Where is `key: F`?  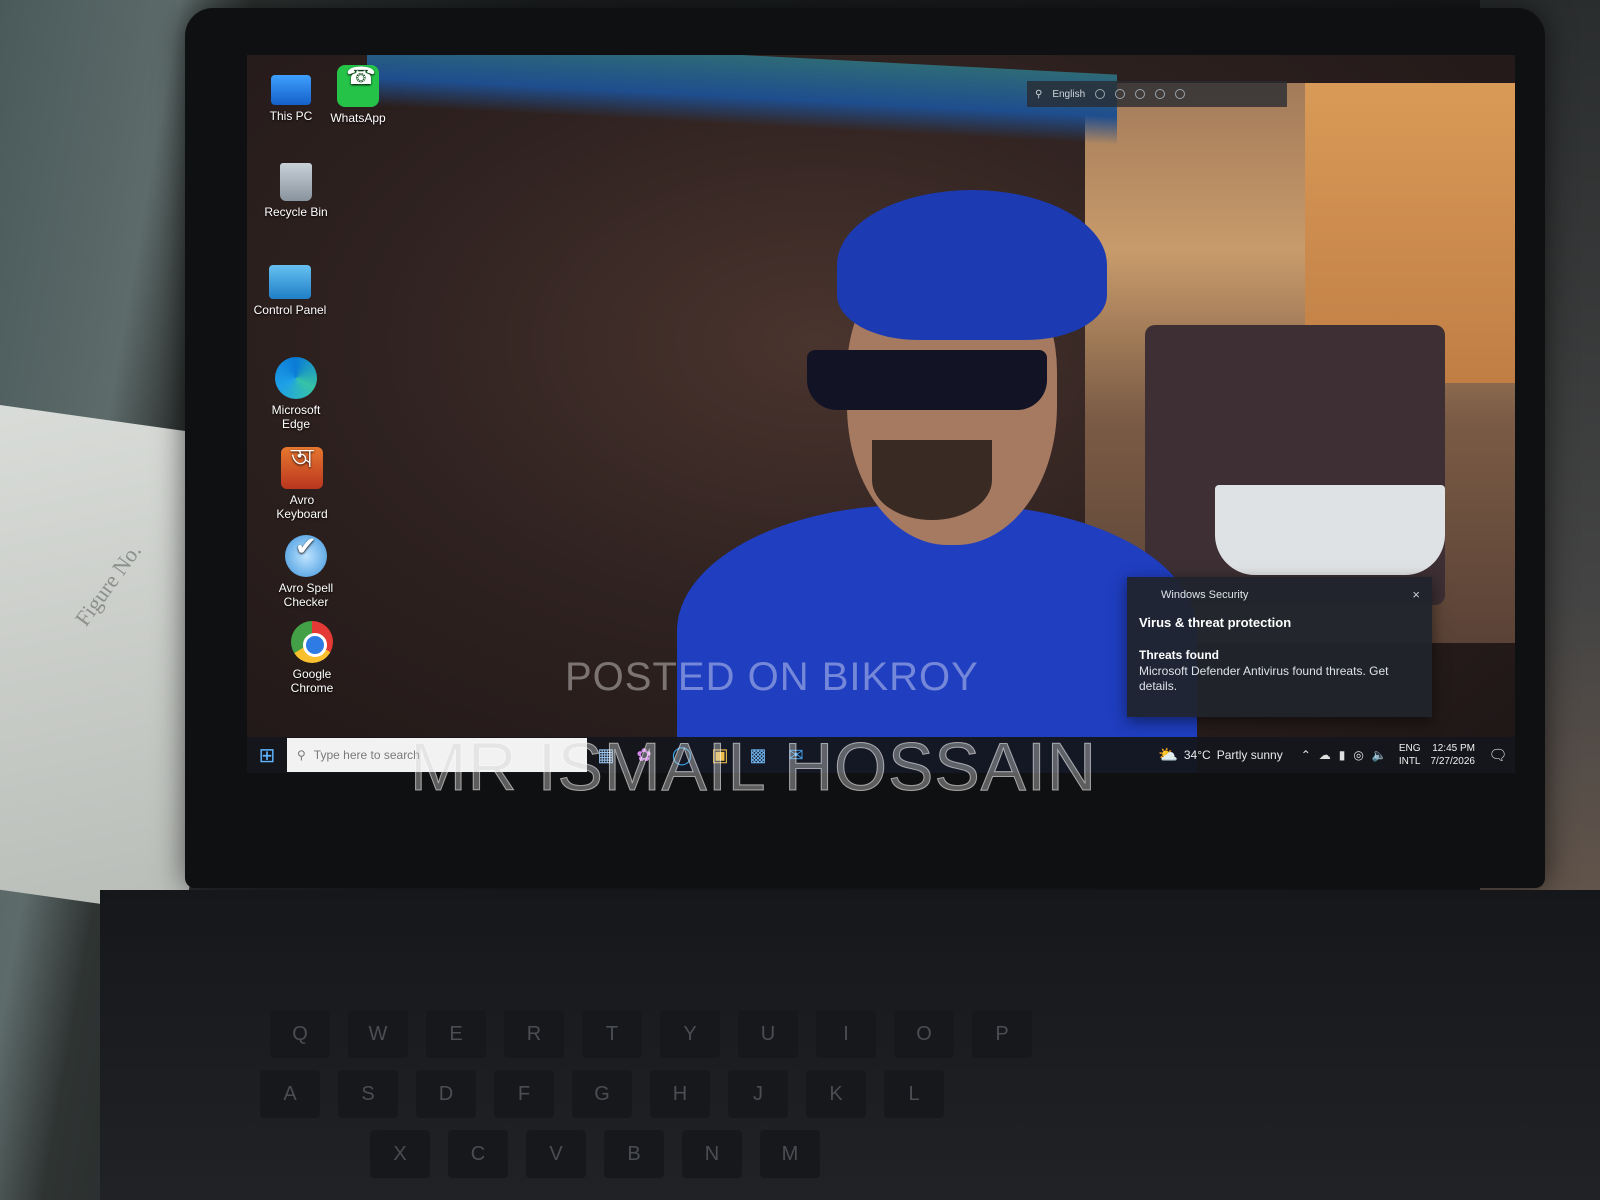 key: F is located at coordinates (524, 1094).